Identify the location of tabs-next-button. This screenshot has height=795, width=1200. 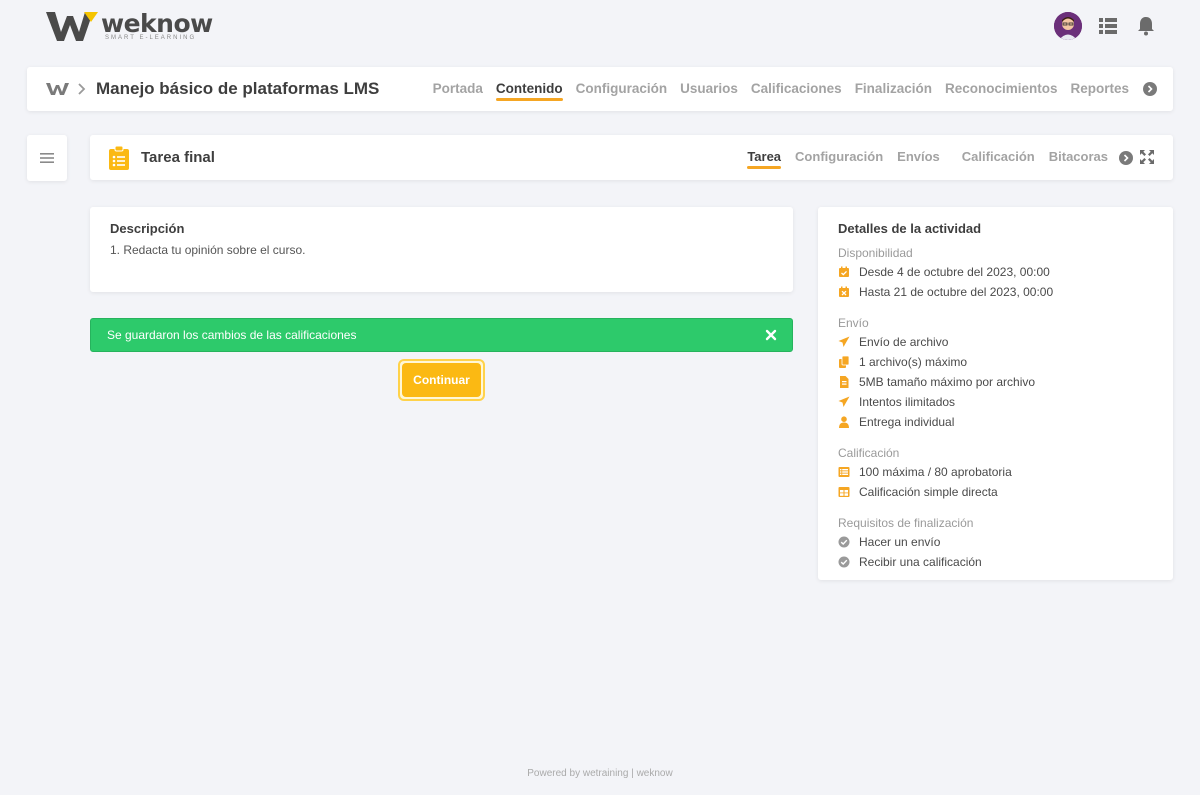
(1150, 89).